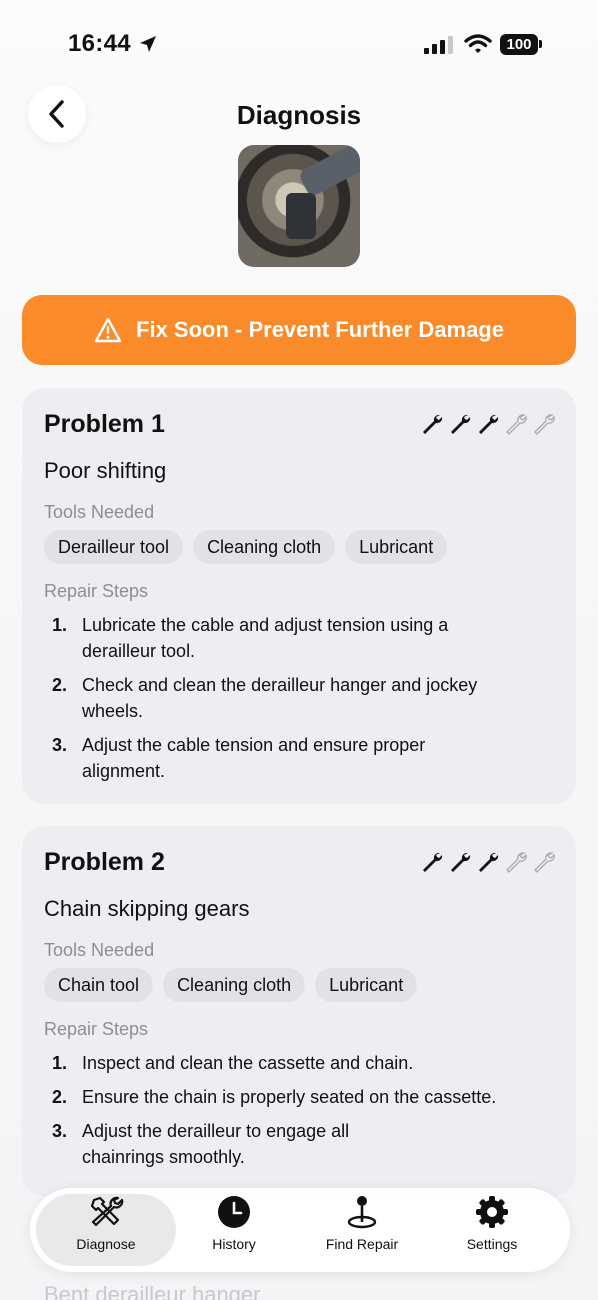  Describe the element at coordinates (106, 1230) in the screenshot. I see `tab-diagnose: Diagnose` at that location.